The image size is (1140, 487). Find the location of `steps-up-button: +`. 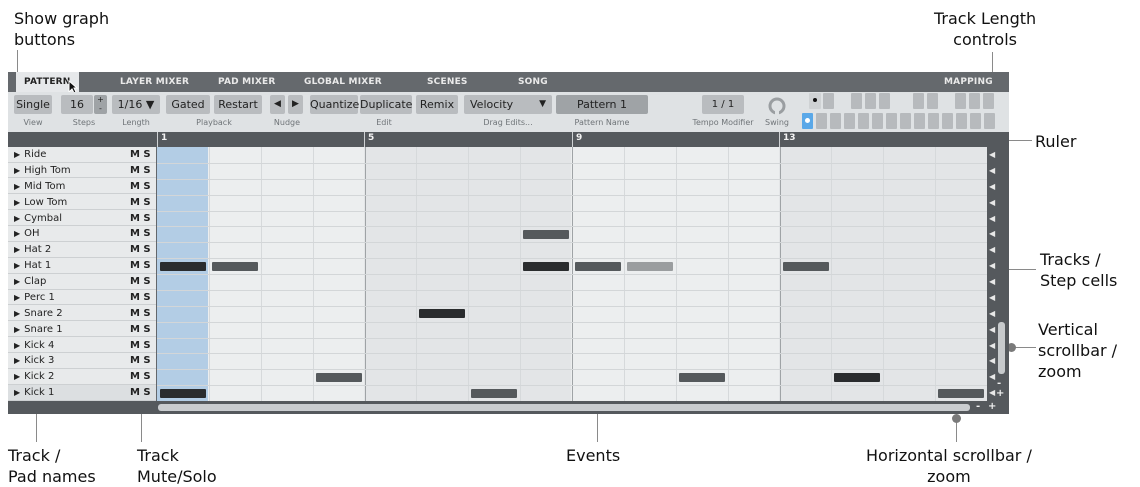

steps-up-button: + is located at coordinates (100, 99).